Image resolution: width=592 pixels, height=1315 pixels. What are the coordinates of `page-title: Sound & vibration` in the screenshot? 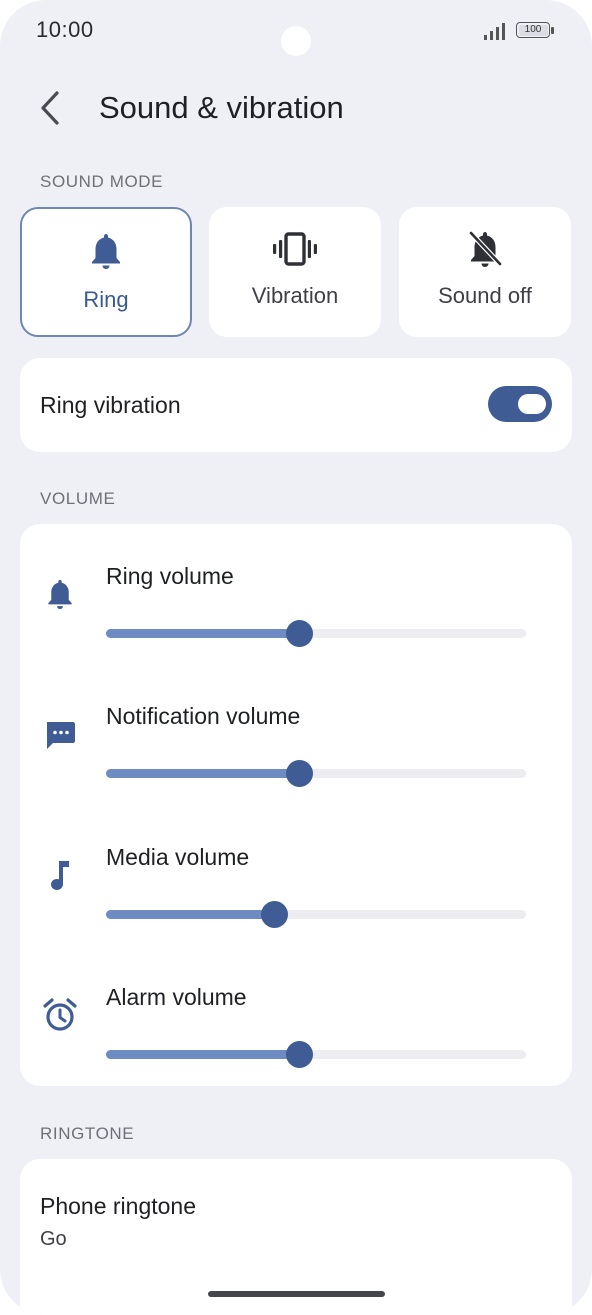 It's located at (221, 107).